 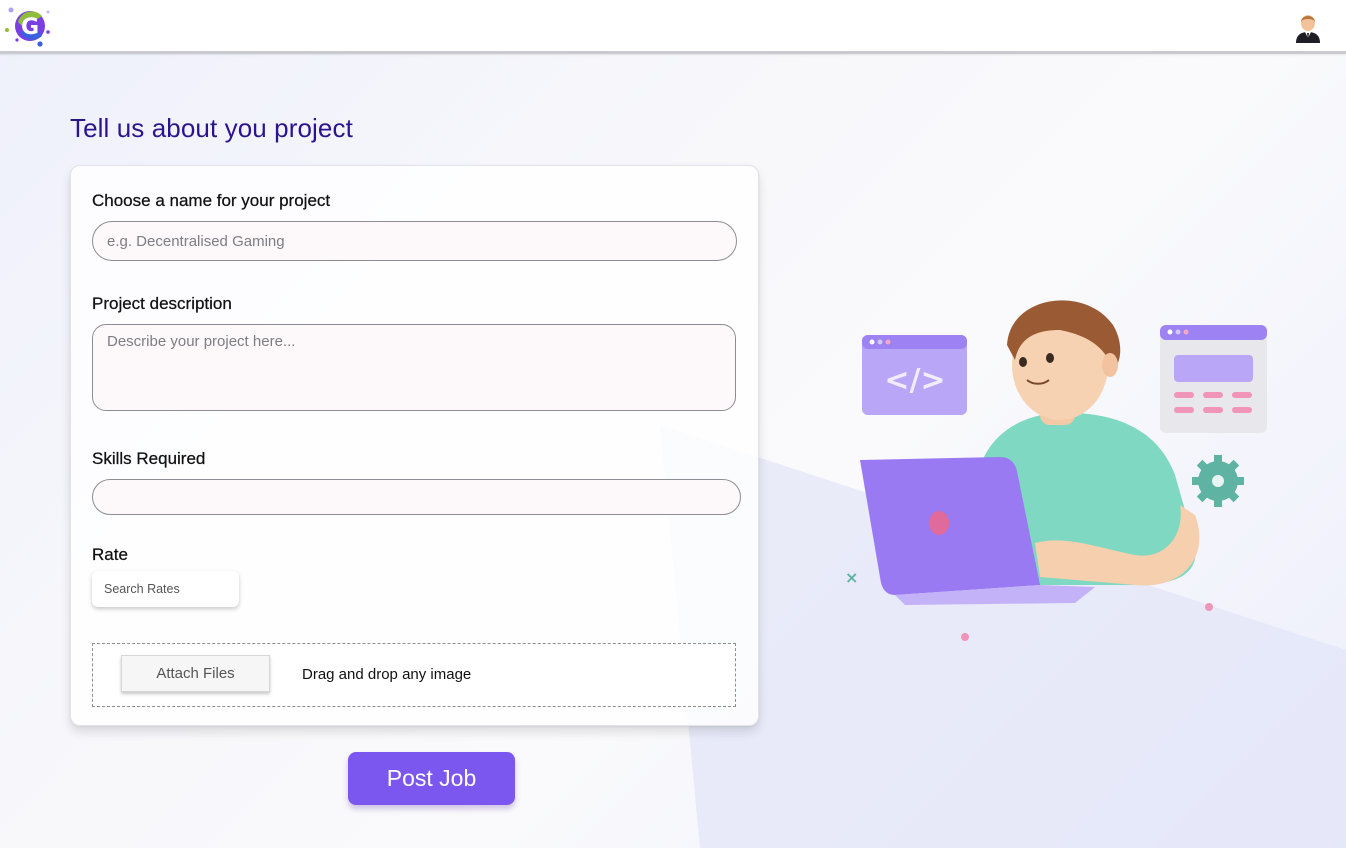 I want to click on dropzone-hint: Drag and drop any image, so click(x=387, y=674).